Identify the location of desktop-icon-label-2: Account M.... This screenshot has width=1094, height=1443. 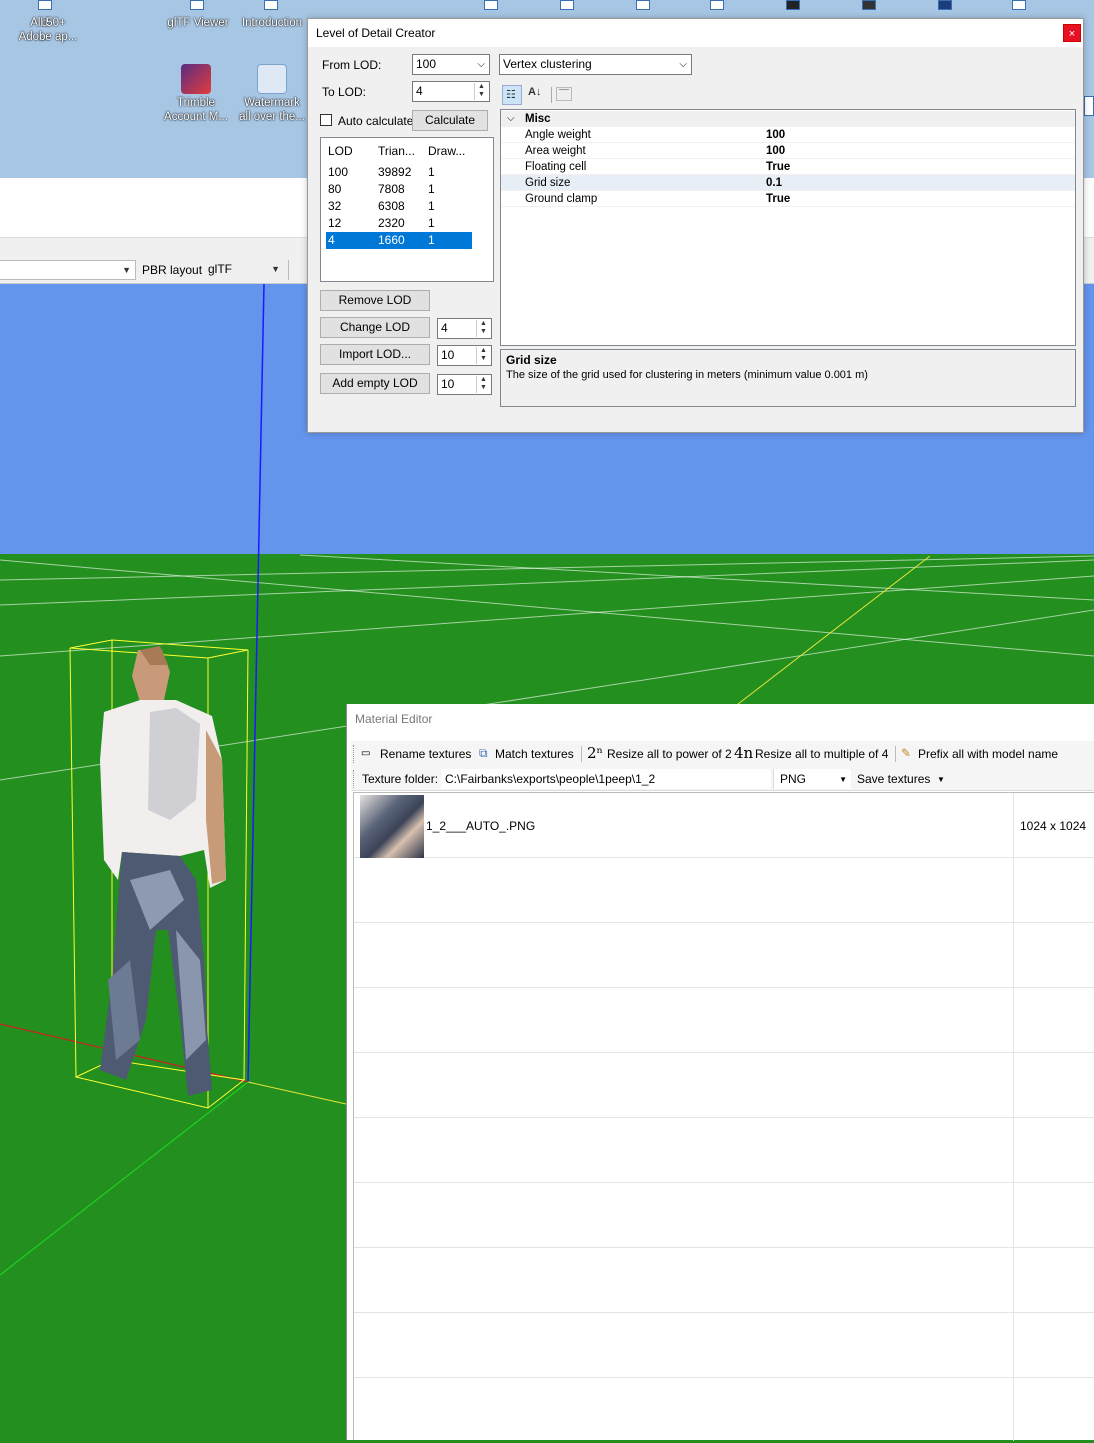
(196, 117).